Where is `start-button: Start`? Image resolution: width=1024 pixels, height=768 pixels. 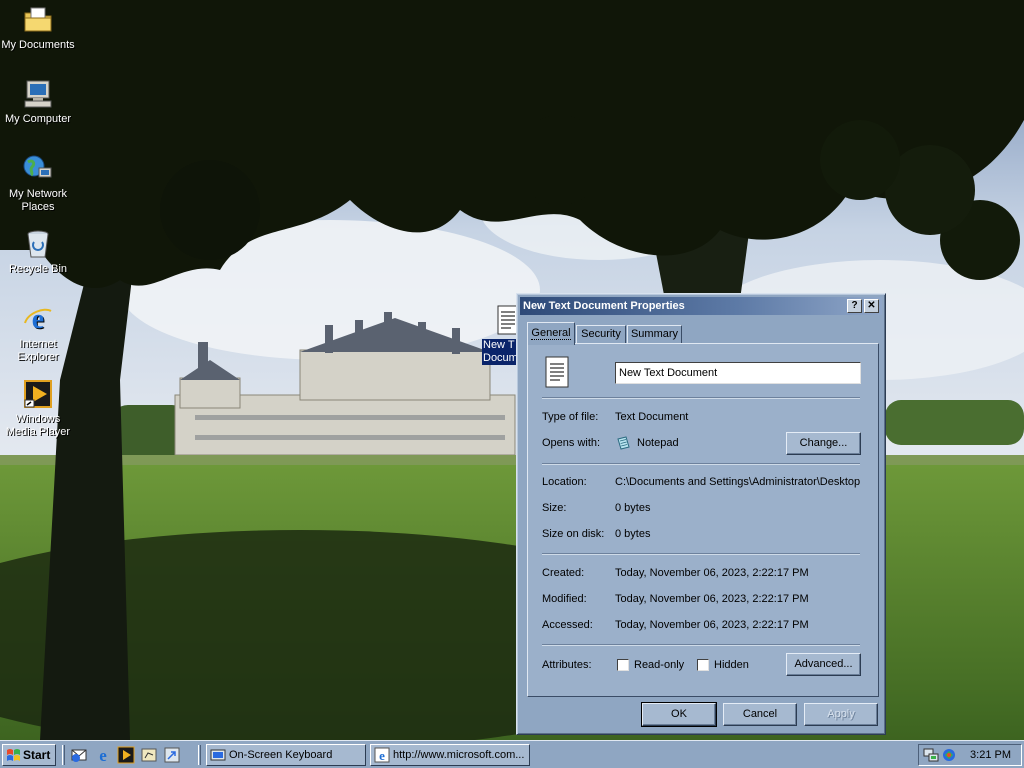 start-button: Start is located at coordinates (29, 755).